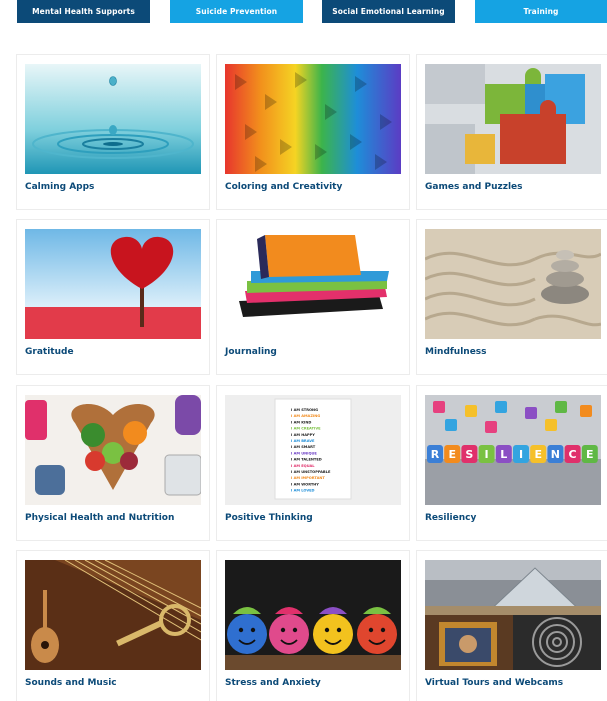  I want to click on card-coloring-and-creativity: Coloring and Creativity, so click(313, 132).